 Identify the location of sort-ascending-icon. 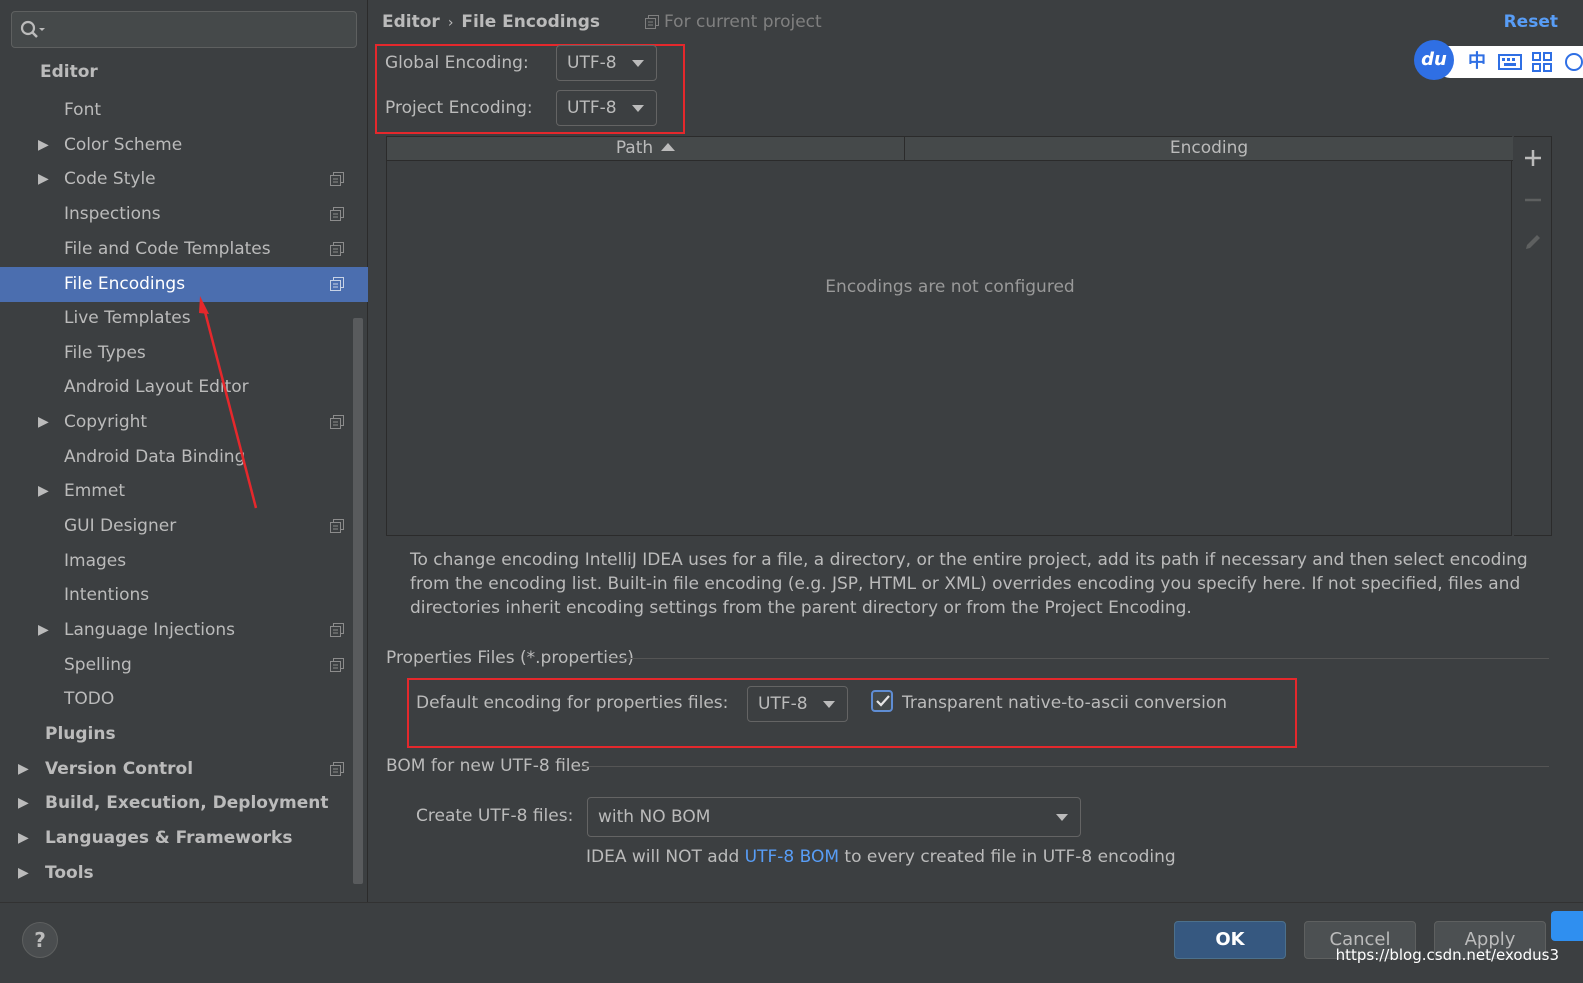
(668, 147).